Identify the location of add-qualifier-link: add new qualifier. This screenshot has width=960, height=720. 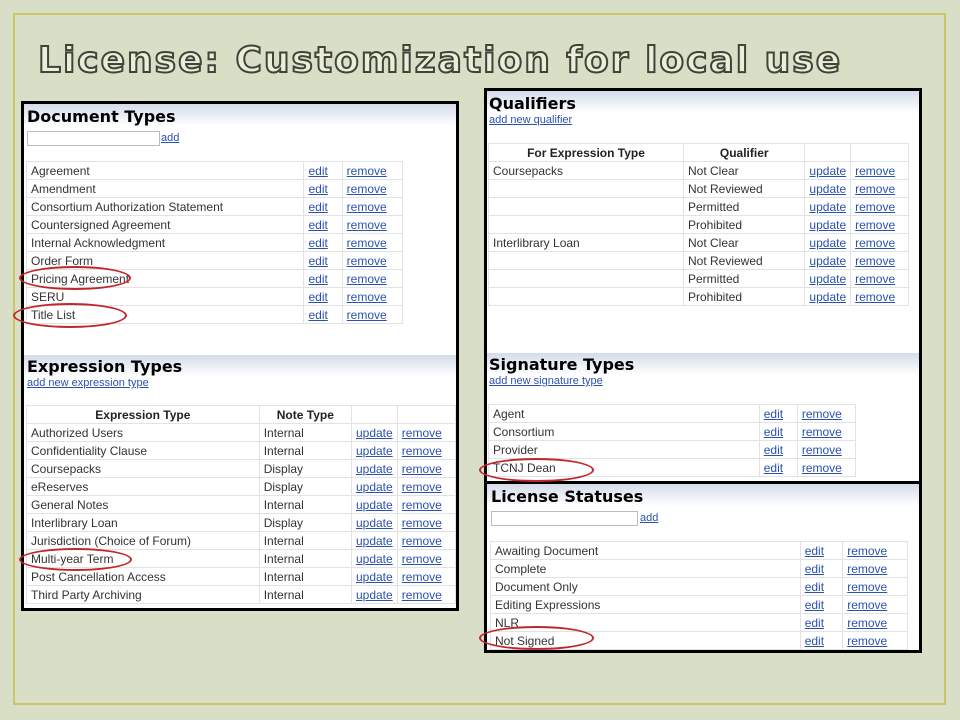
(530, 120).